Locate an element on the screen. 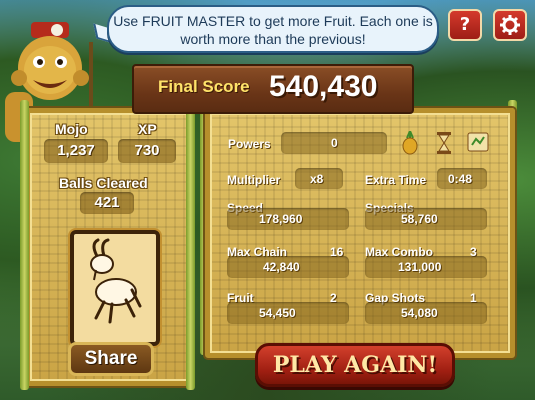  speed-value: 178,960 is located at coordinates (281, 219).